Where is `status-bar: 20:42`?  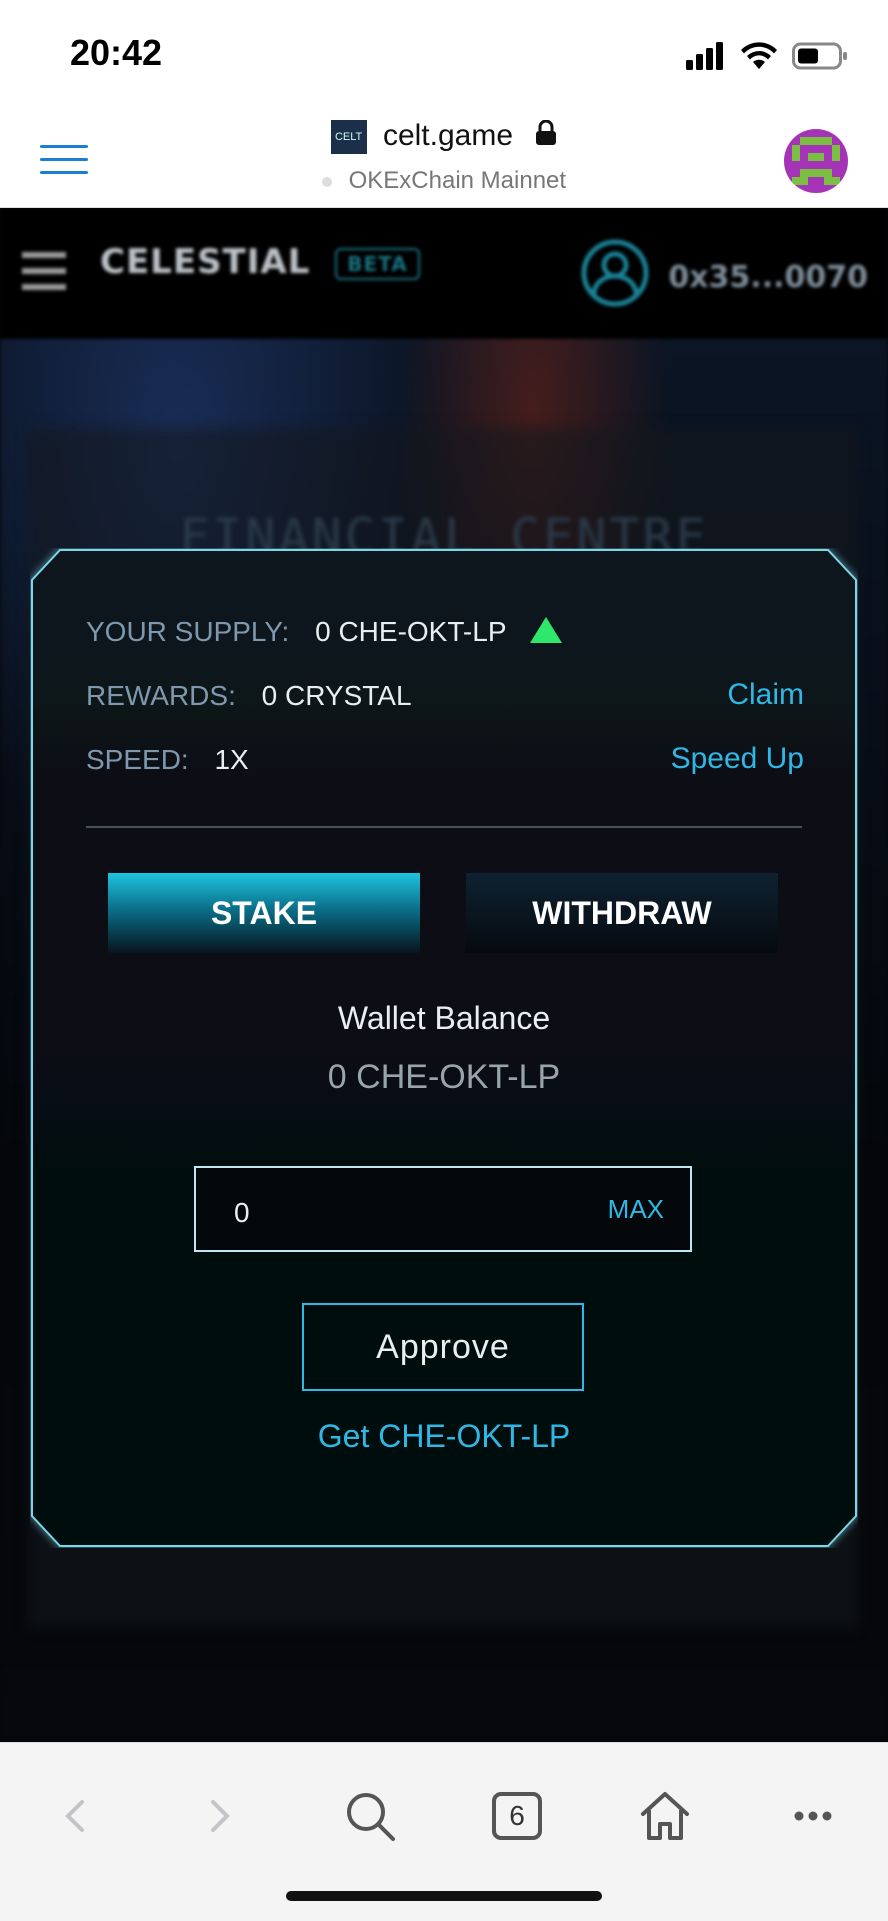
status-bar: 20:42 is located at coordinates (444, 52).